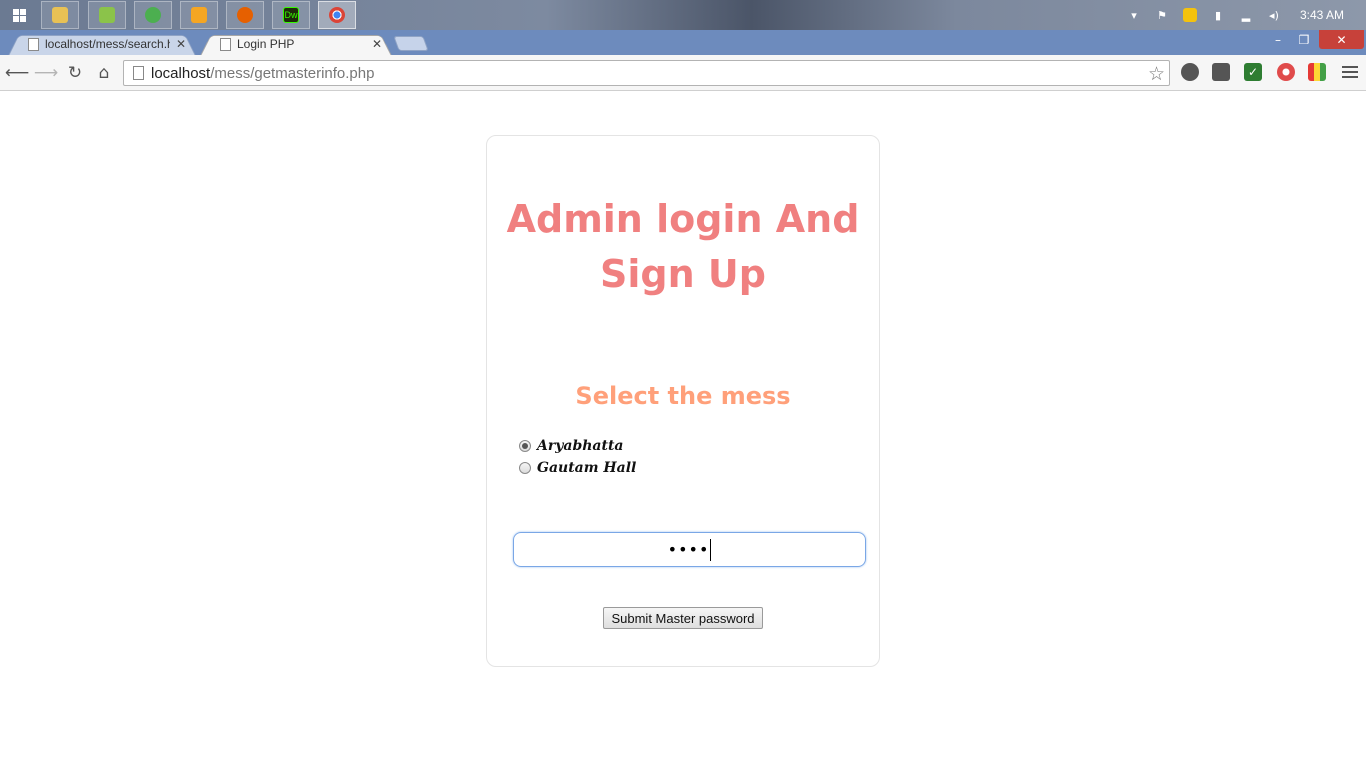 This screenshot has height=768, width=1366. I want to click on chrome-icon, so click(337, 15).